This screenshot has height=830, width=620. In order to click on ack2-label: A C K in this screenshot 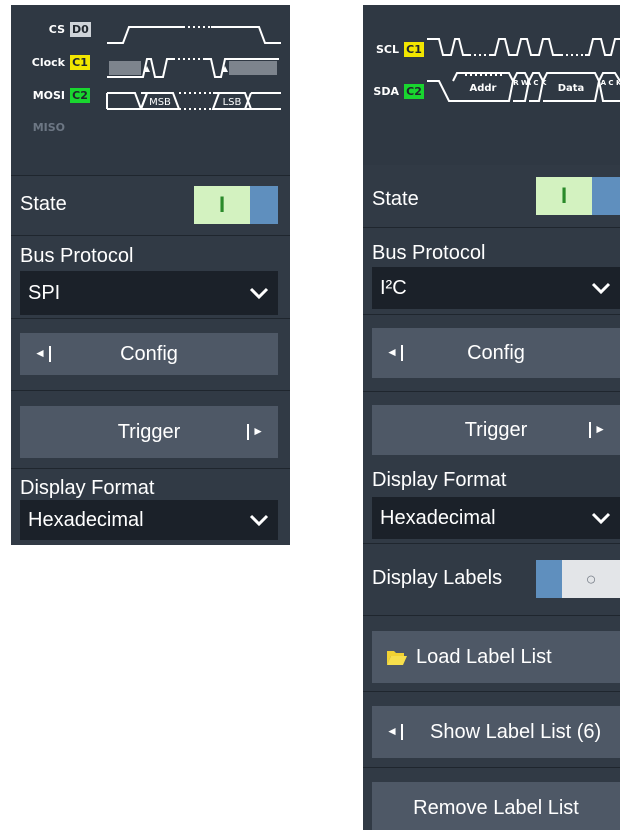, I will do `click(610, 83)`.